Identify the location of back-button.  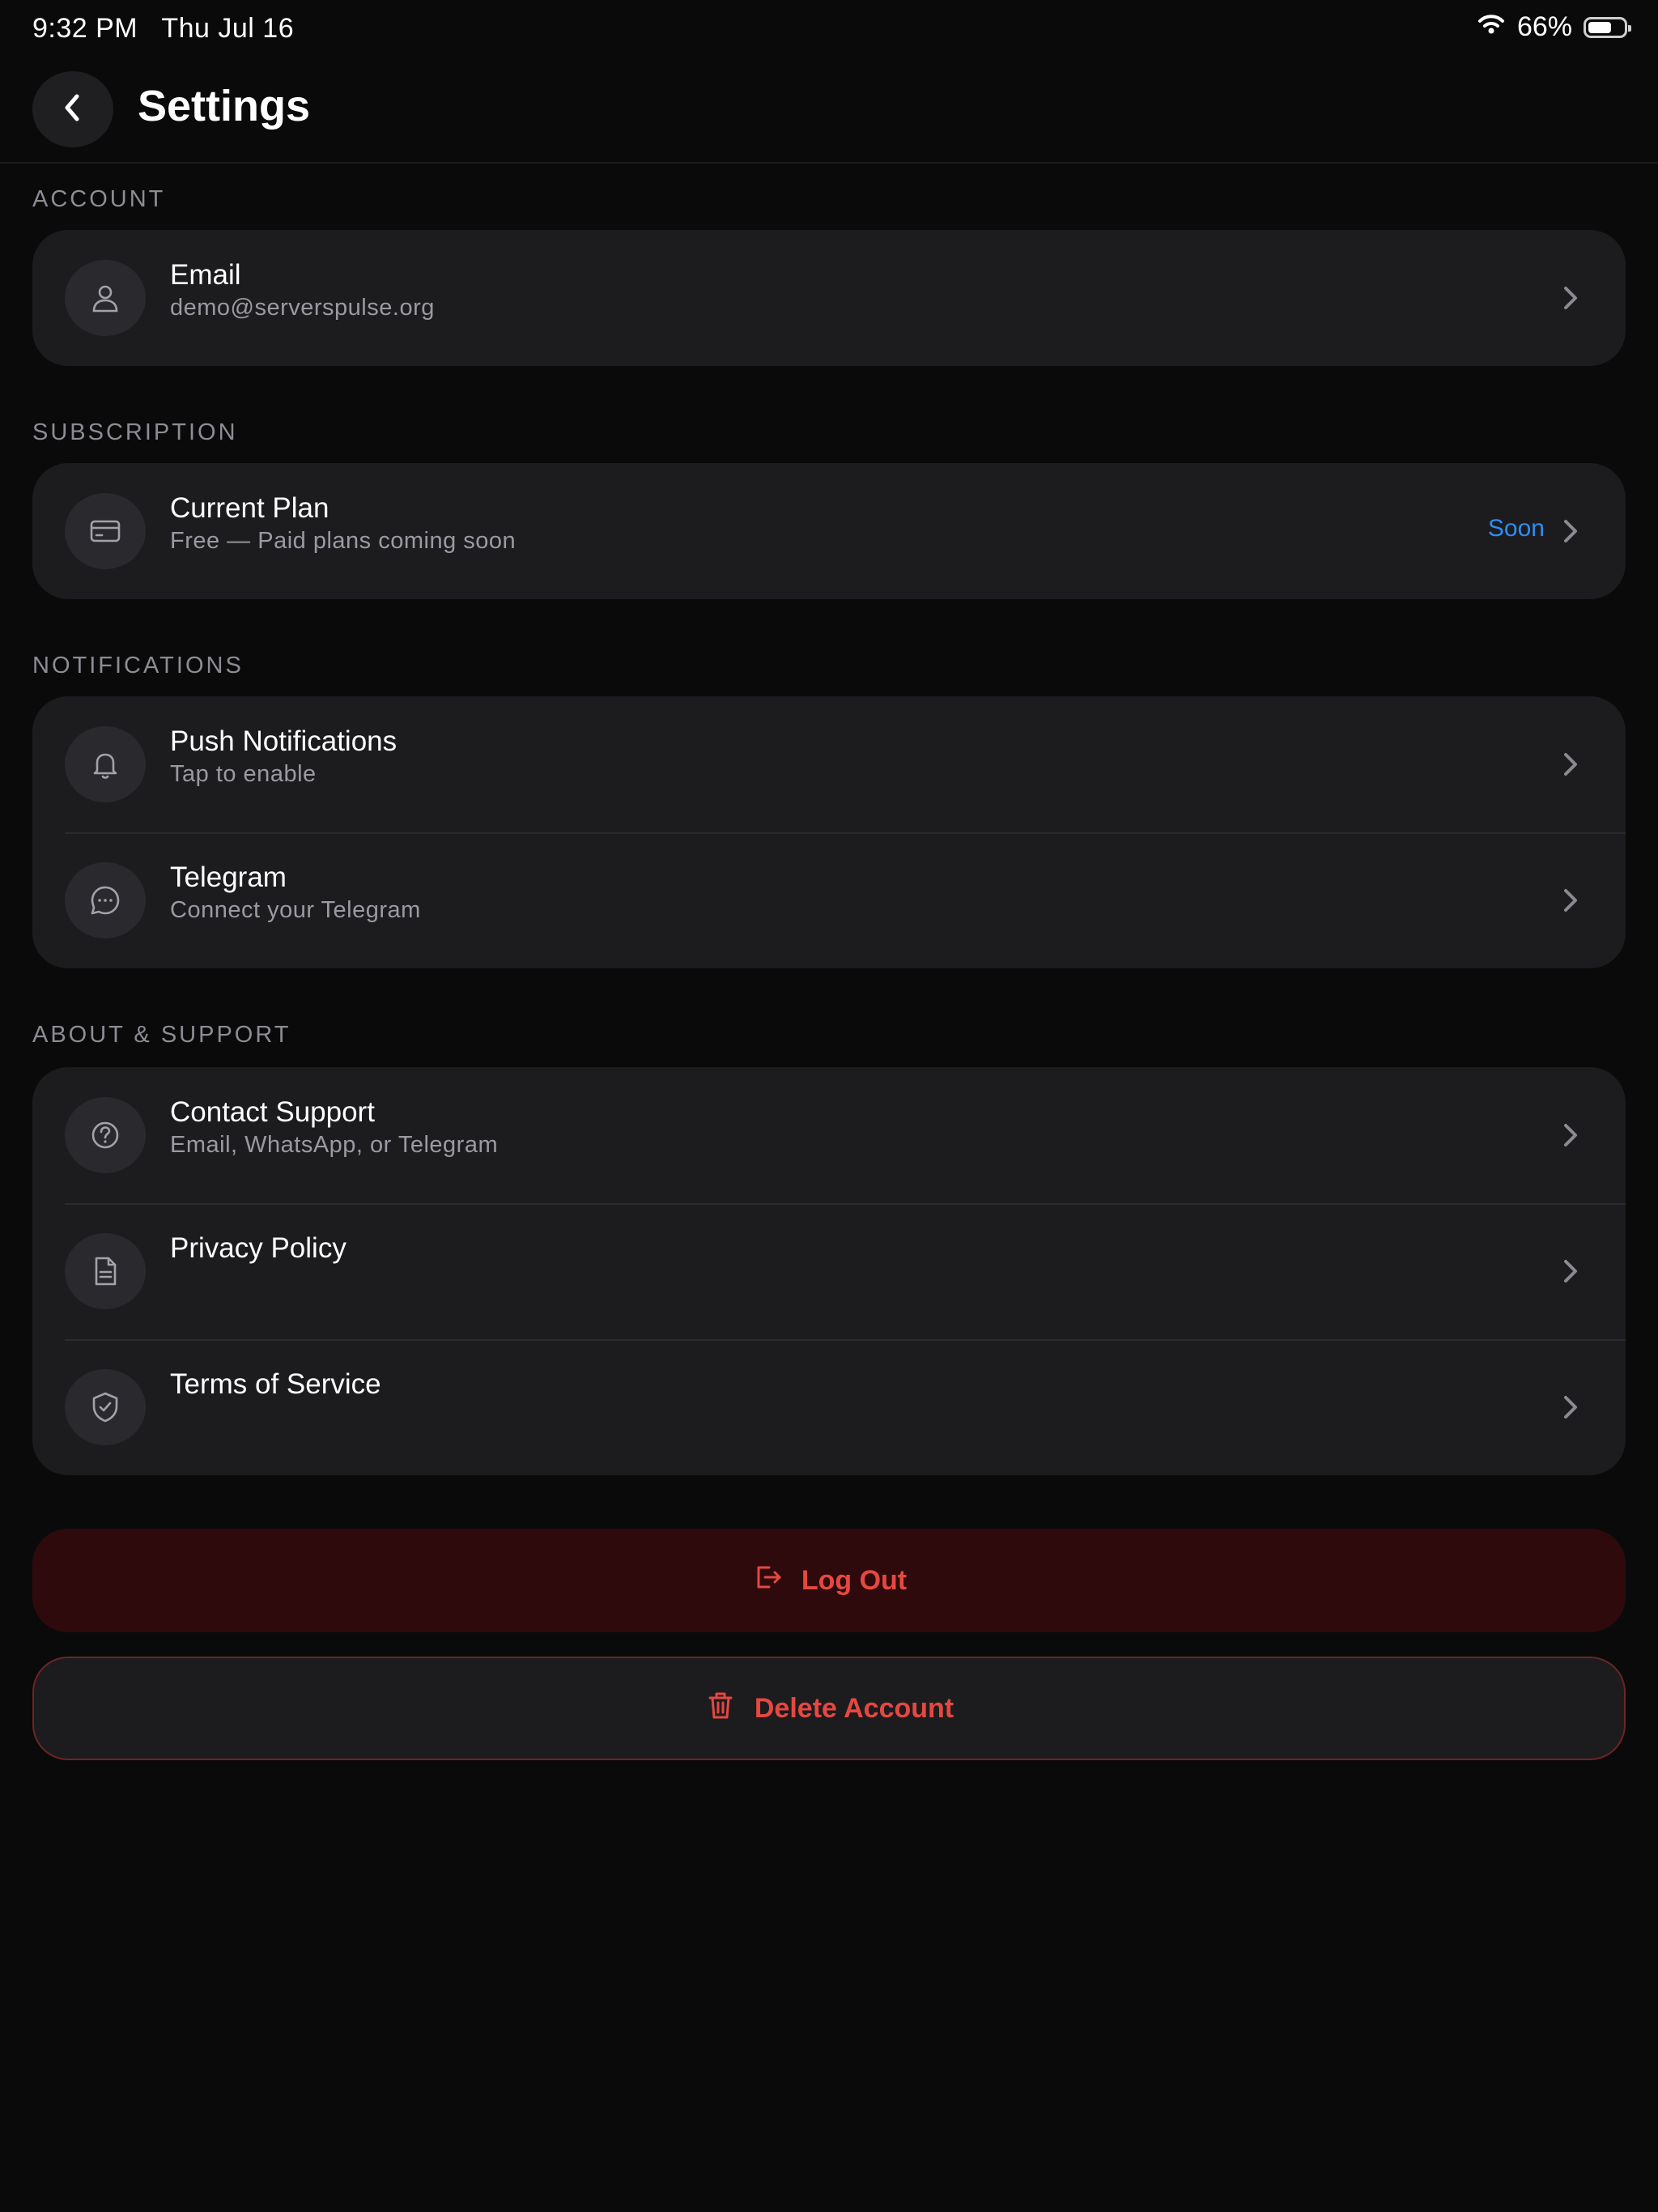
(72, 109).